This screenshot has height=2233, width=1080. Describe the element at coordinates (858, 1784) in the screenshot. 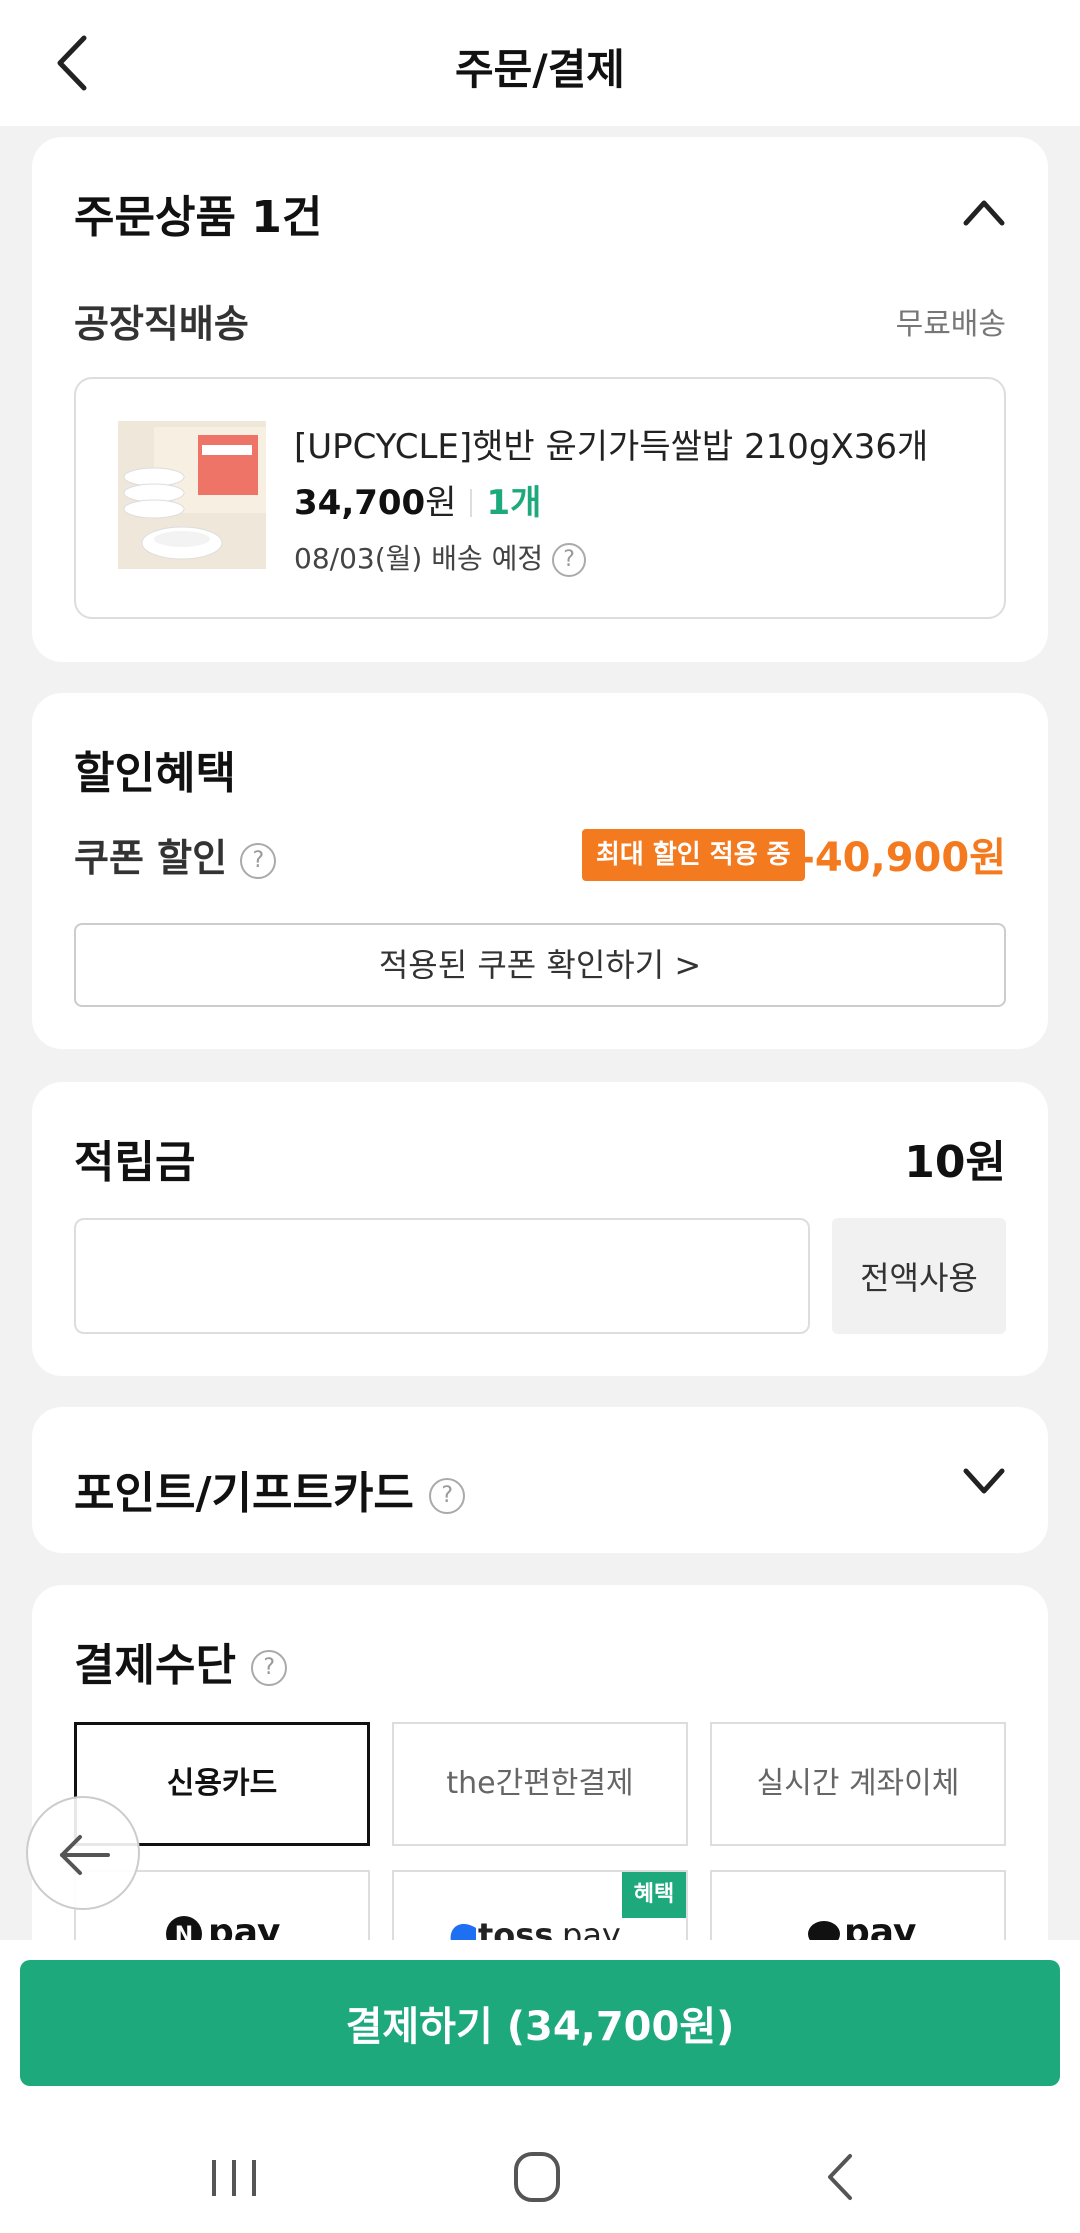

I see `pay-option-bank-transfer: 실시간 계좌이체` at that location.